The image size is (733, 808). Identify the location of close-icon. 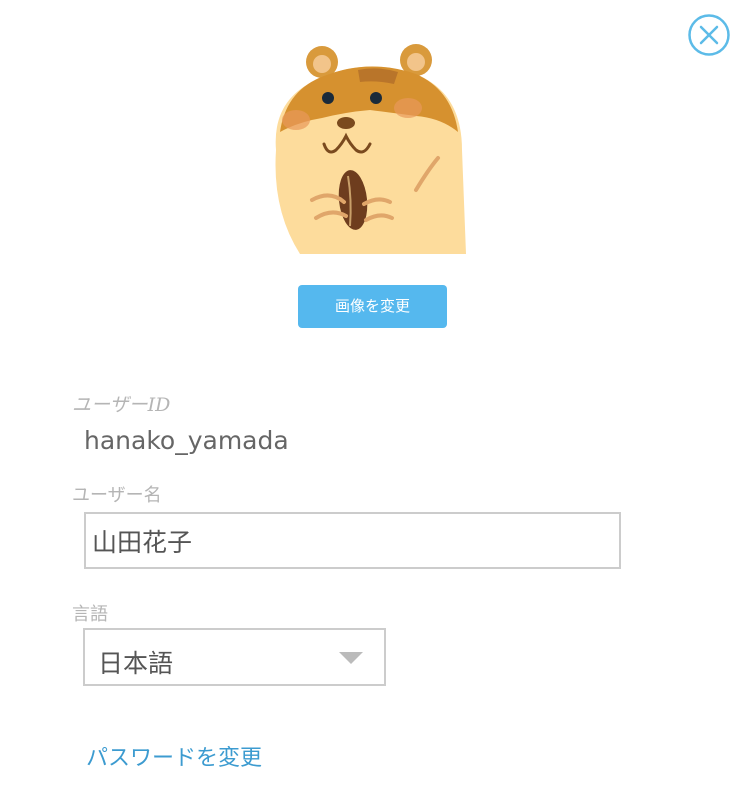
(709, 35).